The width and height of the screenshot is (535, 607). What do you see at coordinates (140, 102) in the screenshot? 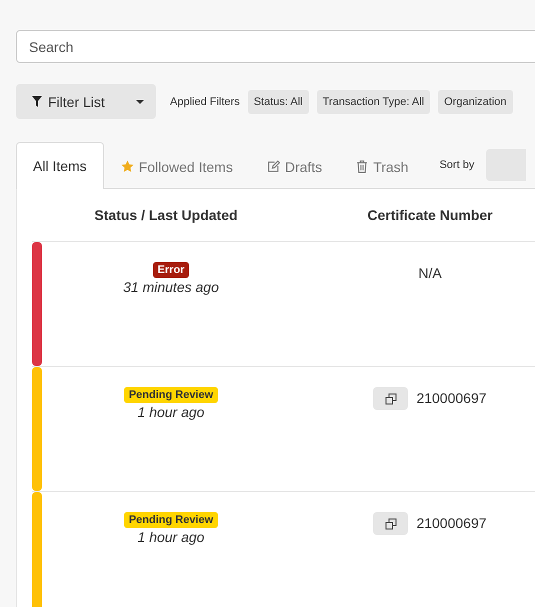
I see `caret-icon` at bounding box center [140, 102].